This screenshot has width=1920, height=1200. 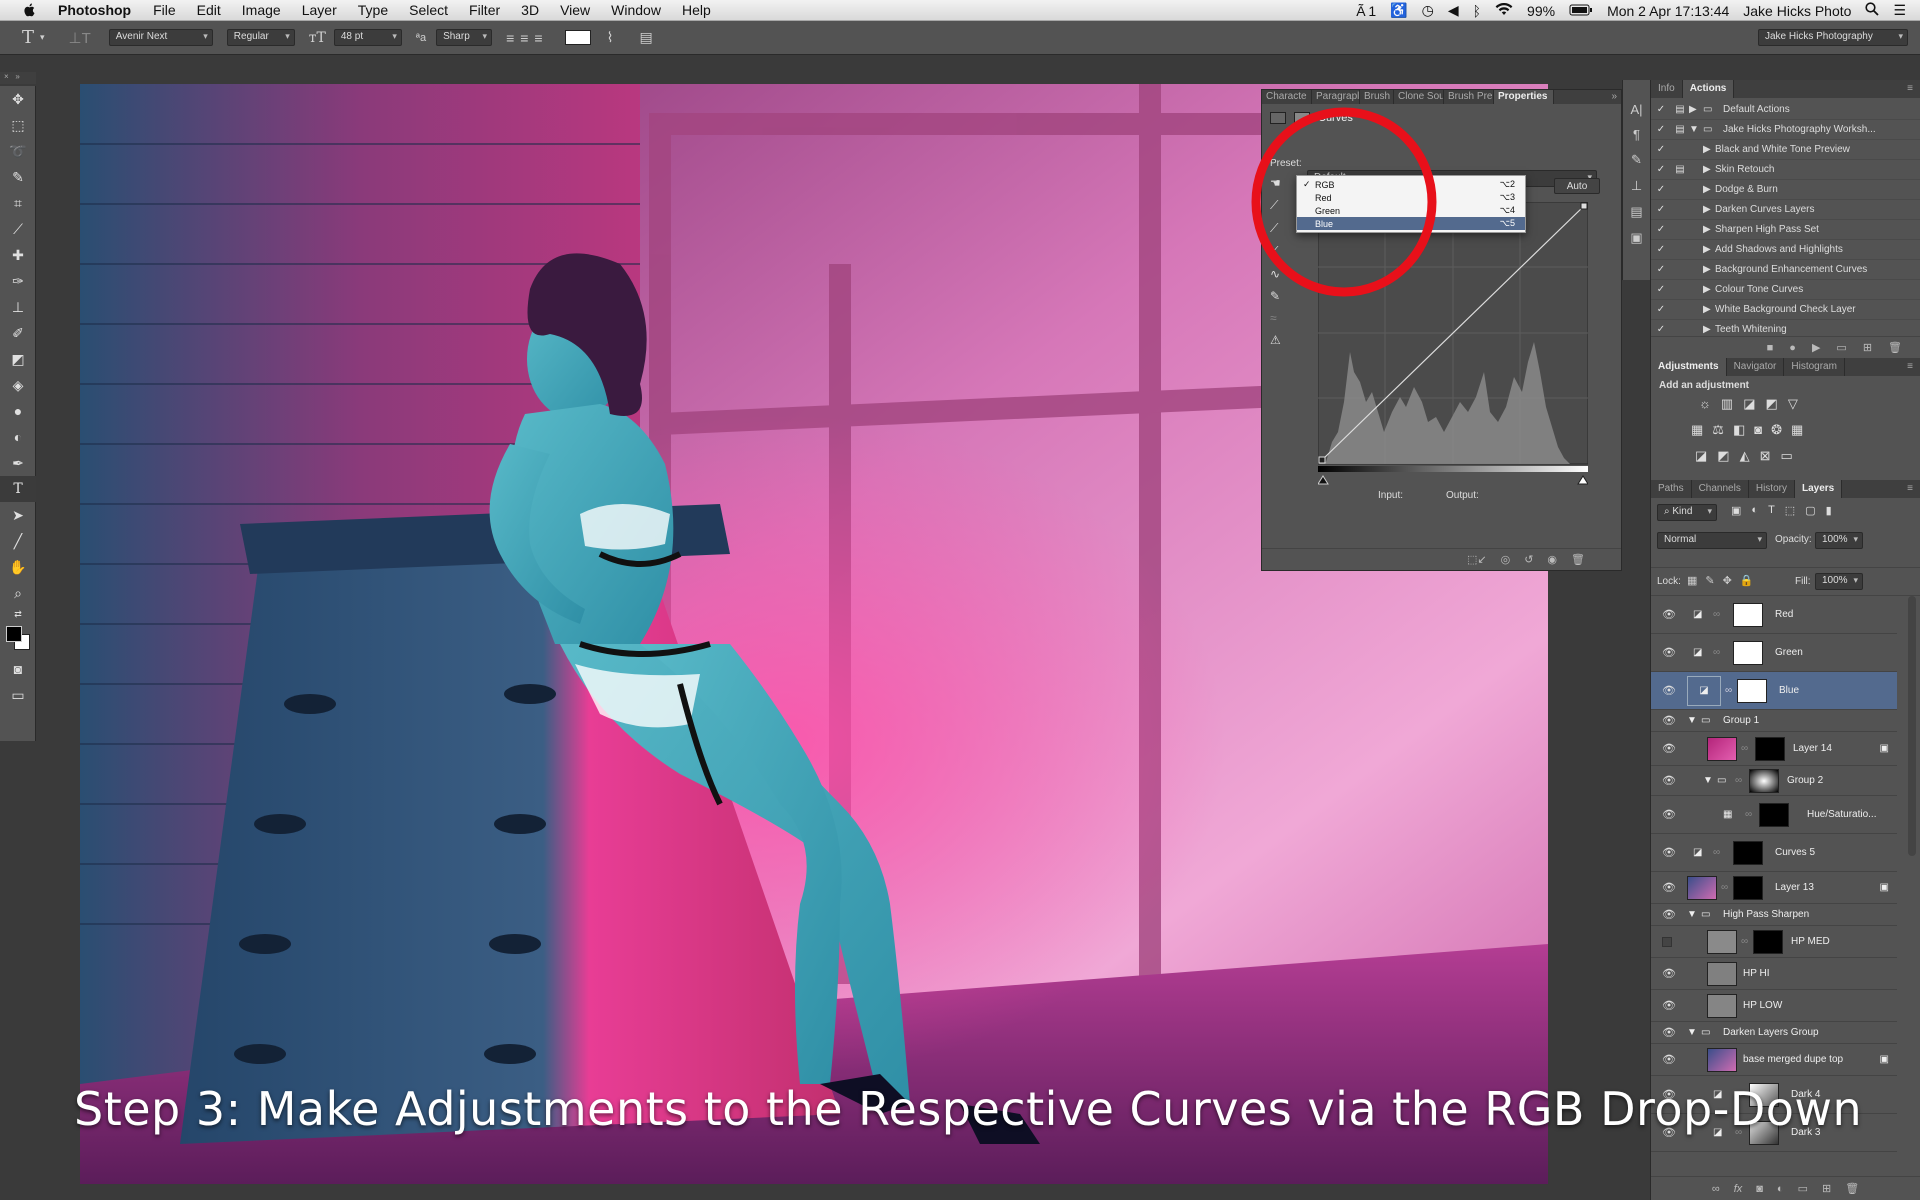 I want to click on posterize-icon: ◩, so click(x=1723, y=456).